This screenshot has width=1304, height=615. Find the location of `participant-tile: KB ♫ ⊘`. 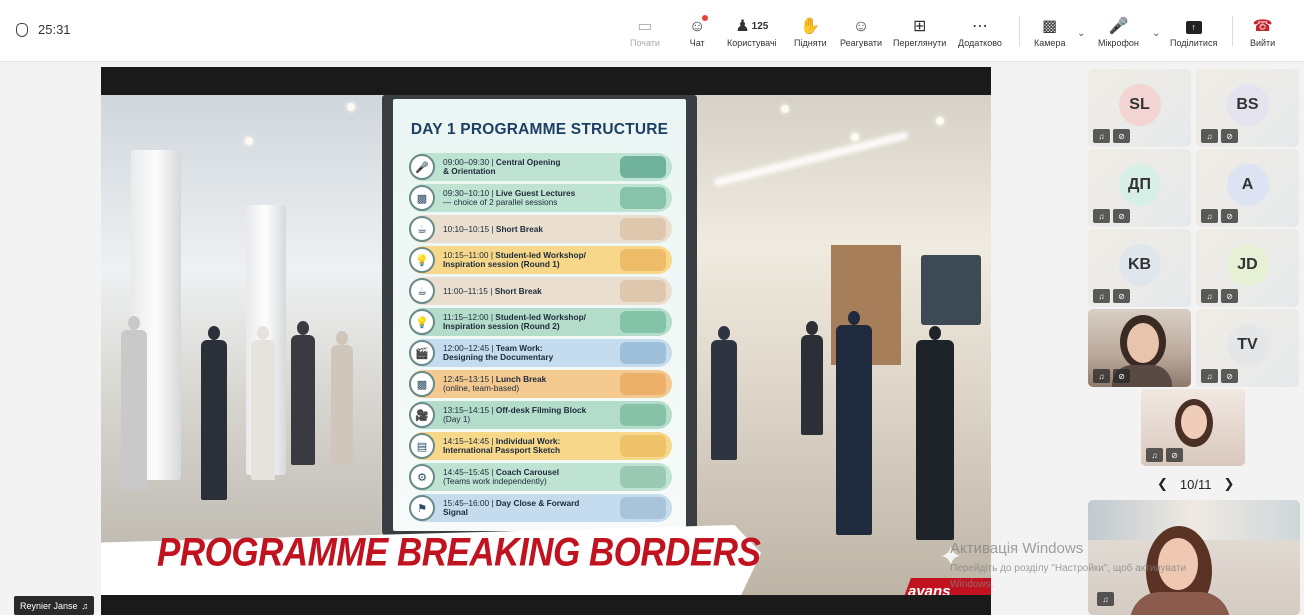

participant-tile: KB ♫ ⊘ is located at coordinates (1139, 268).